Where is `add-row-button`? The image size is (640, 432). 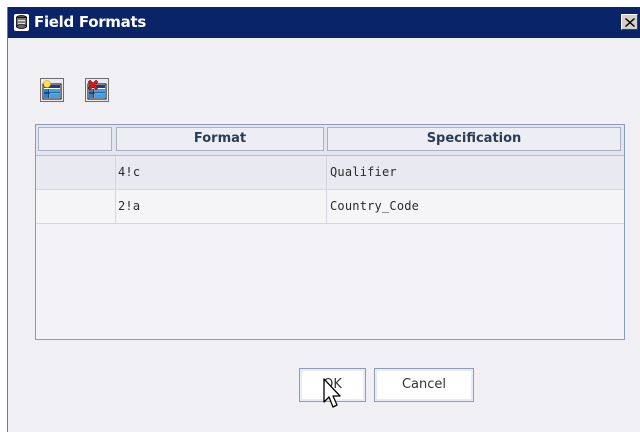
add-row-button is located at coordinates (52, 90).